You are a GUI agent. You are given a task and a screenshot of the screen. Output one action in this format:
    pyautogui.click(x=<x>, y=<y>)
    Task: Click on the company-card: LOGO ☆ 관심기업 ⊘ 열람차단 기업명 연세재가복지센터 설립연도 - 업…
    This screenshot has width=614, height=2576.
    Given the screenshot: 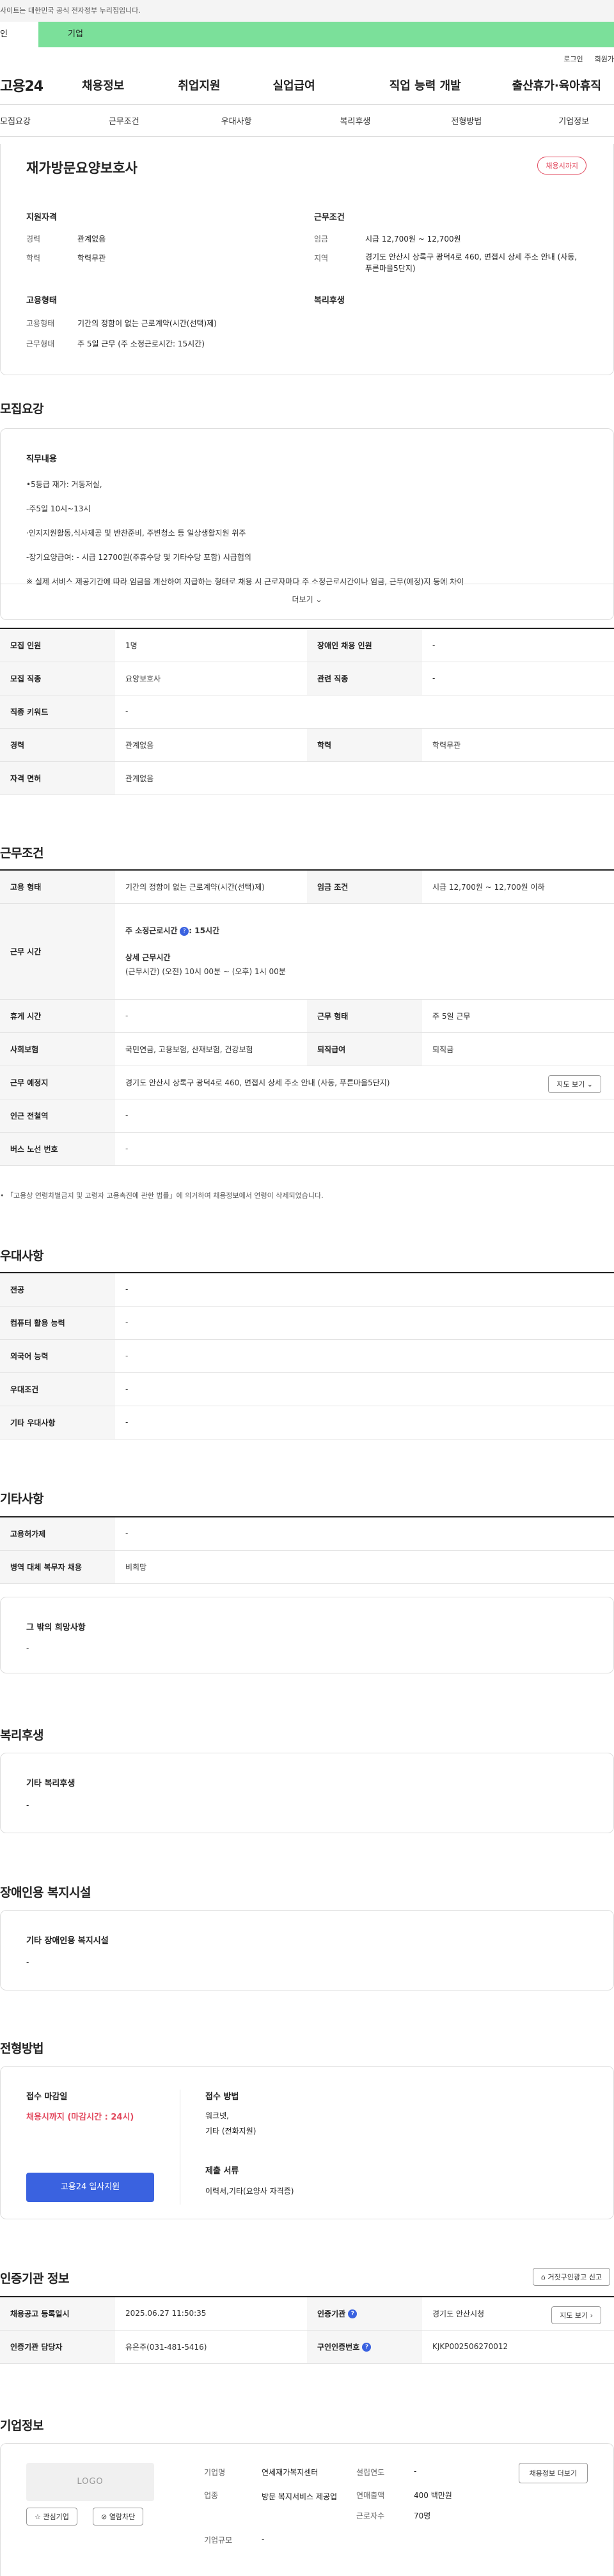 What is the action you would take?
    pyautogui.click(x=307, y=2509)
    